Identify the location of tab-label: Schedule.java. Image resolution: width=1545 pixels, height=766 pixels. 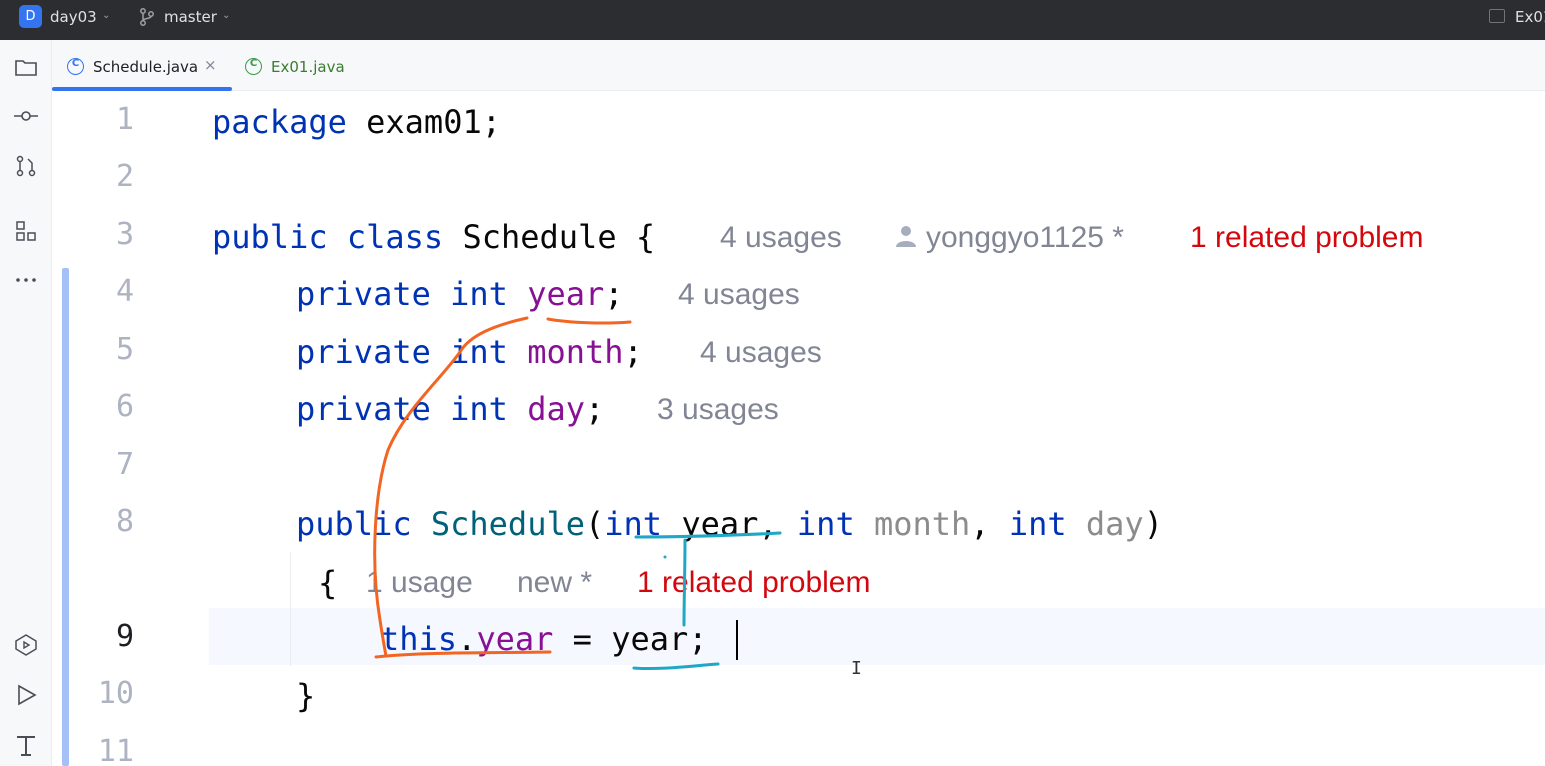
(146, 67).